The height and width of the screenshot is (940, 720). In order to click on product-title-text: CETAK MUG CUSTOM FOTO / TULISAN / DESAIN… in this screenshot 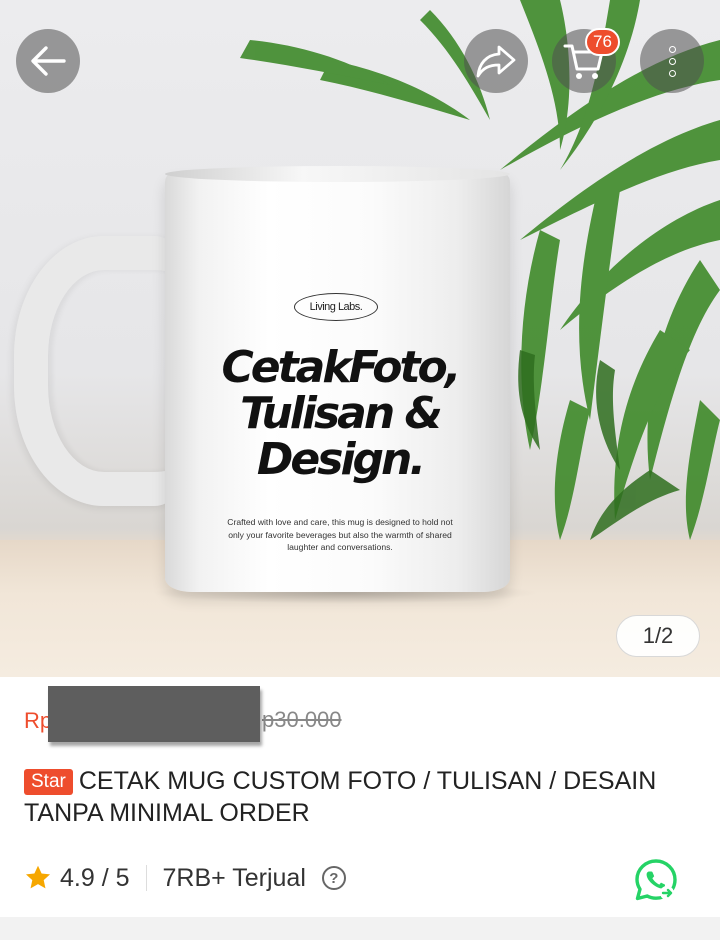, I will do `click(340, 797)`.